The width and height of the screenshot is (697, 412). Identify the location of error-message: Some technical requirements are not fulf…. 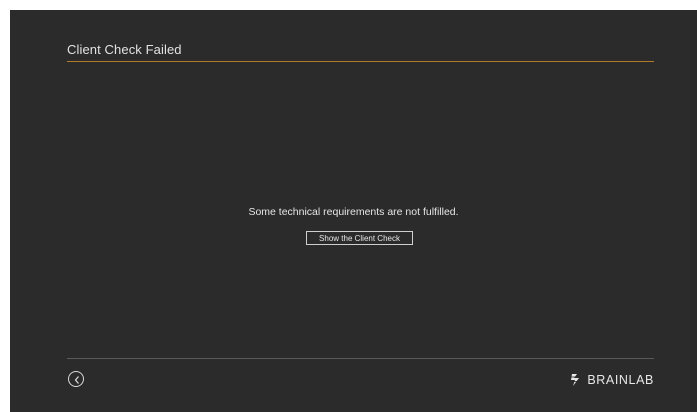
(353, 212).